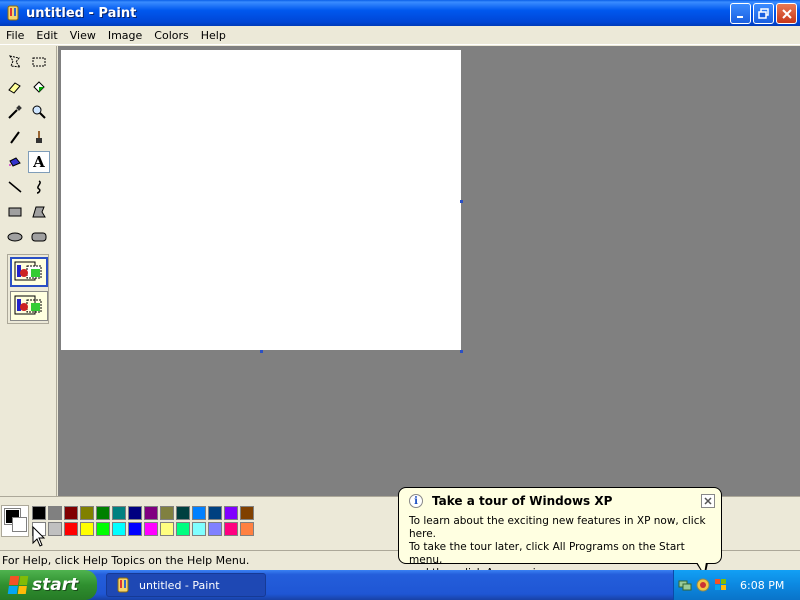  I want to click on windows-flag-tray-icon, so click(721, 585).